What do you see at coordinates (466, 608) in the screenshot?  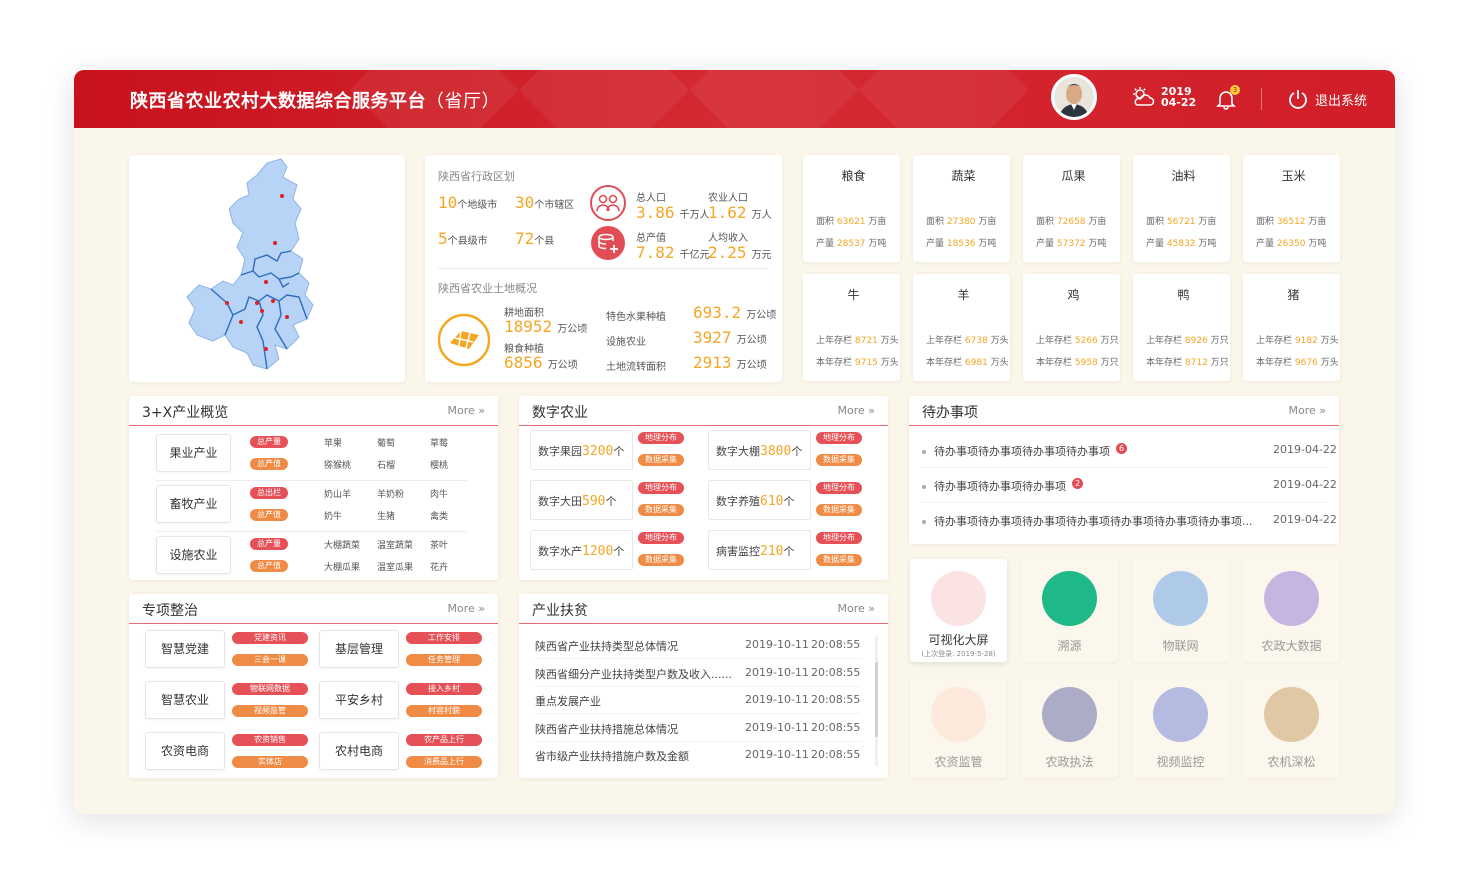 I see `special-more-link: More »` at bounding box center [466, 608].